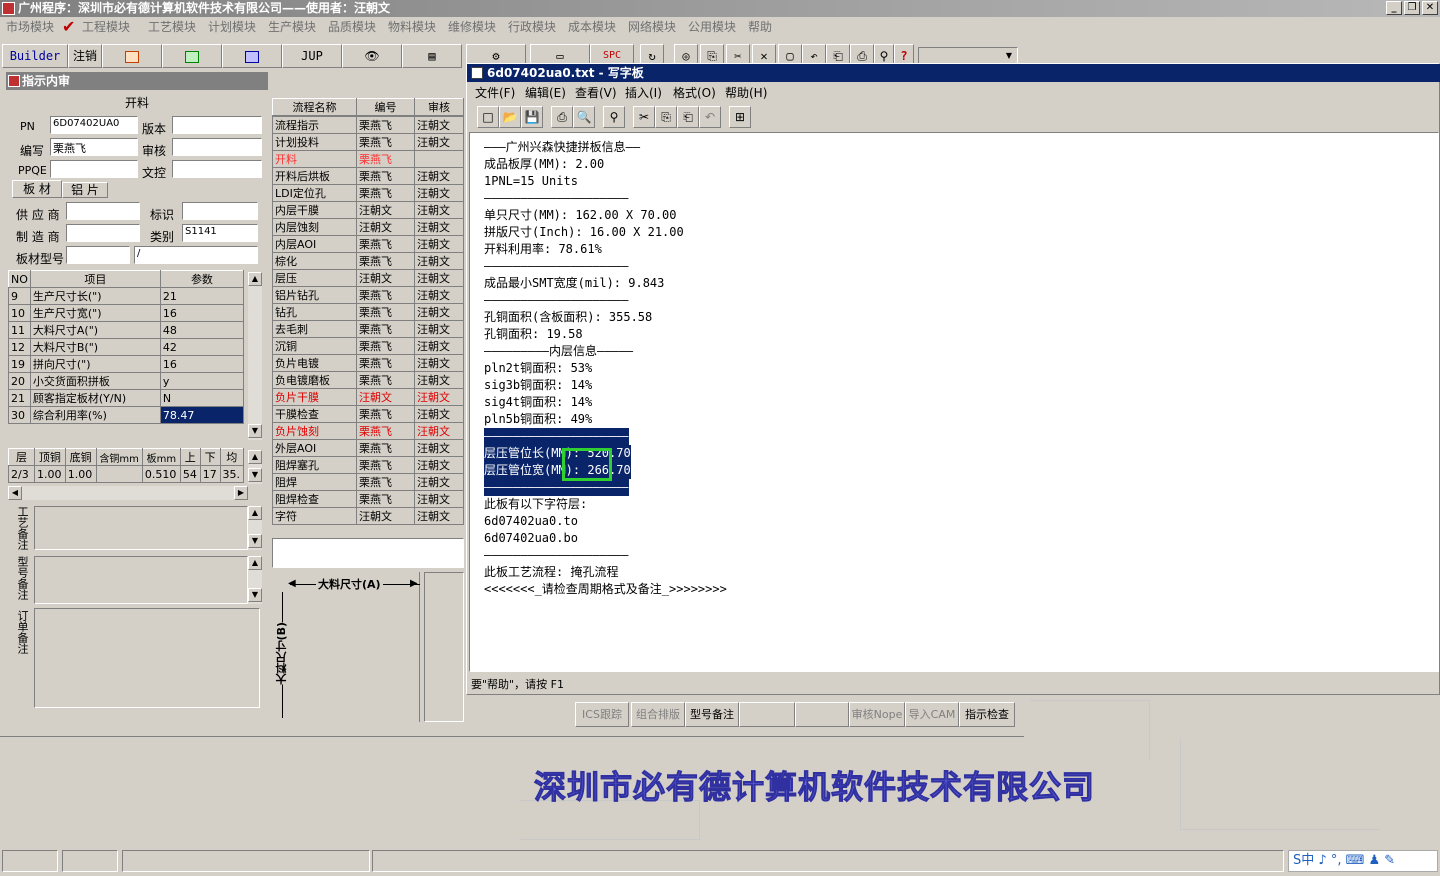 The image size is (1440, 876). Describe the element at coordinates (368, 312) in the screenshot. I see `flow-row: 钻孔 栗燕飞 汪朝文` at that location.